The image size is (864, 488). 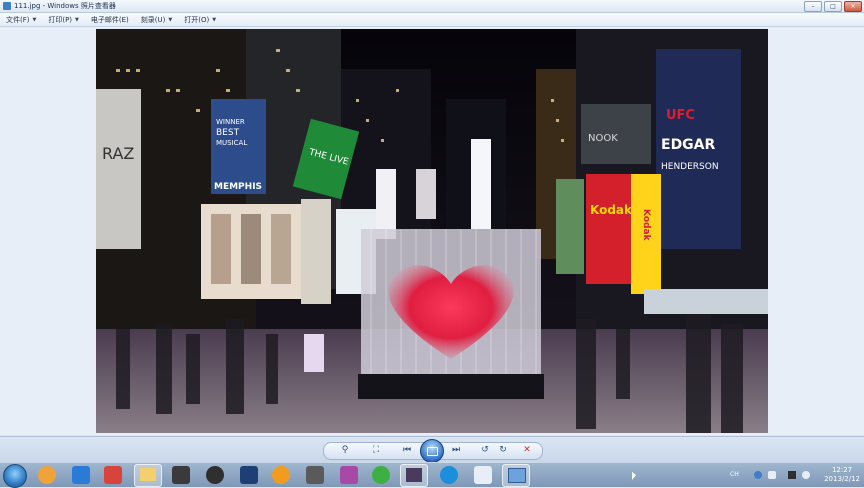 What do you see at coordinates (634, 476) in the screenshot?
I see `mouse-cursor` at bounding box center [634, 476].